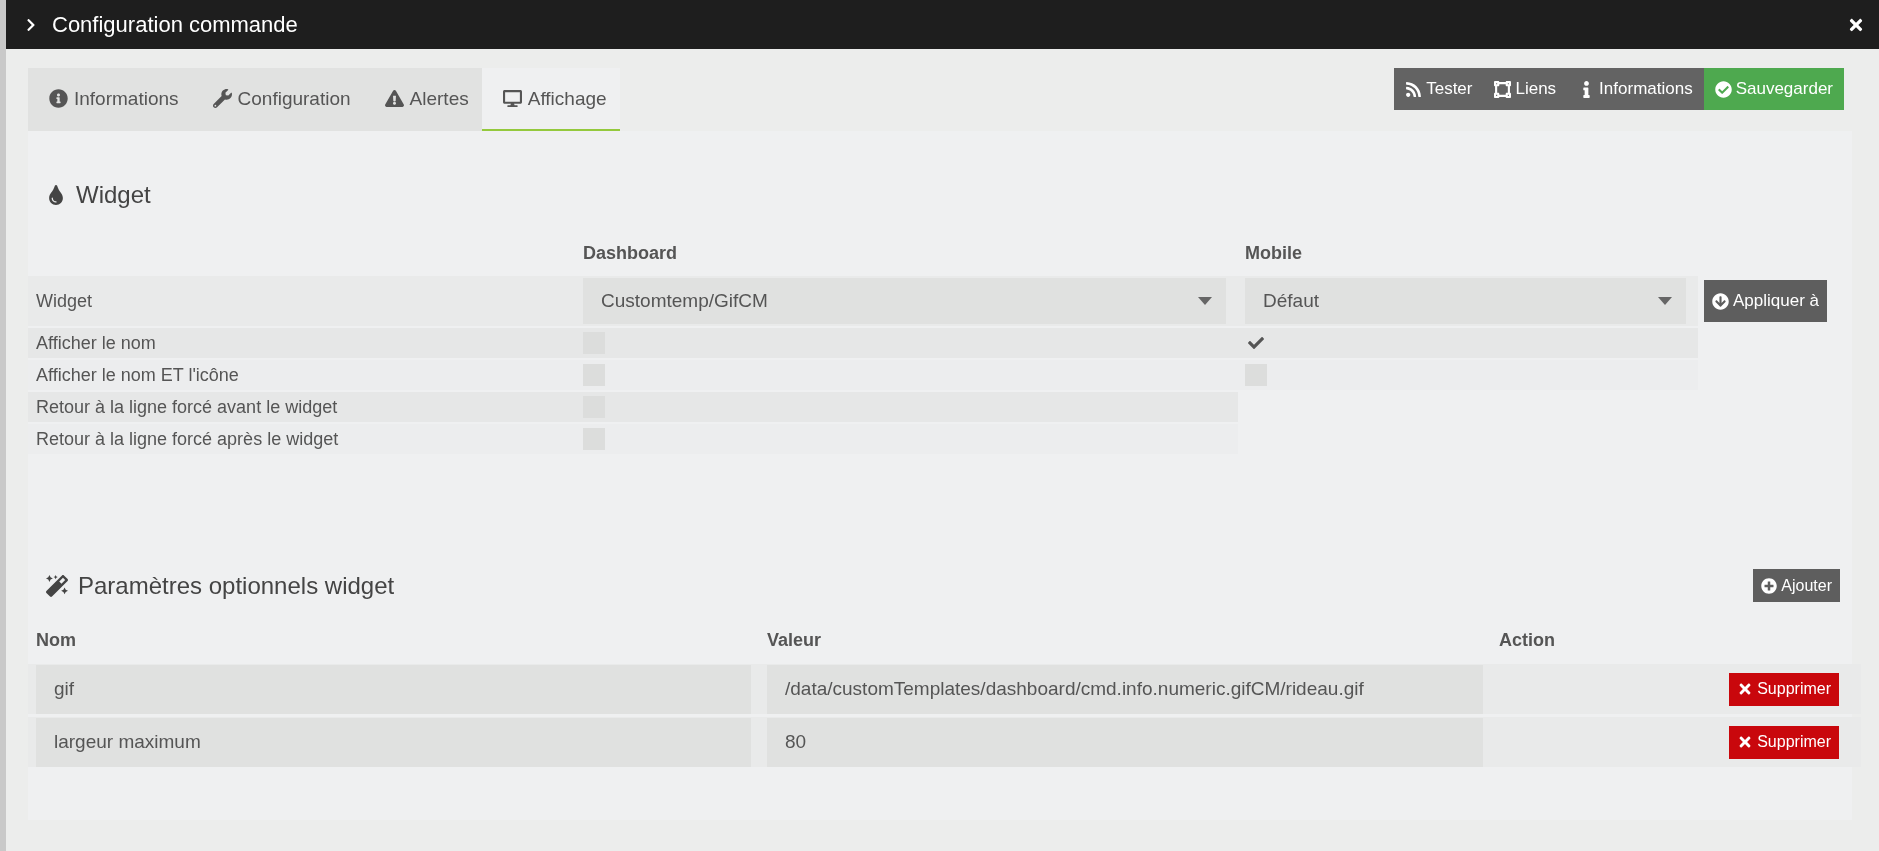  What do you see at coordinates (393, 742) in the screenshot?
I see `name-field: largeur maximum` at bounding box center [393, 742].